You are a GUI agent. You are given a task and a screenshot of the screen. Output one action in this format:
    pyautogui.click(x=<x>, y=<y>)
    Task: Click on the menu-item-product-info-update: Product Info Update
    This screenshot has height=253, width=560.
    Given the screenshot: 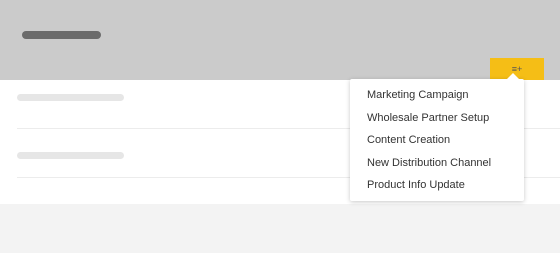 What is the action you would take?
    pyautogui.click(x=437, y=185)
    